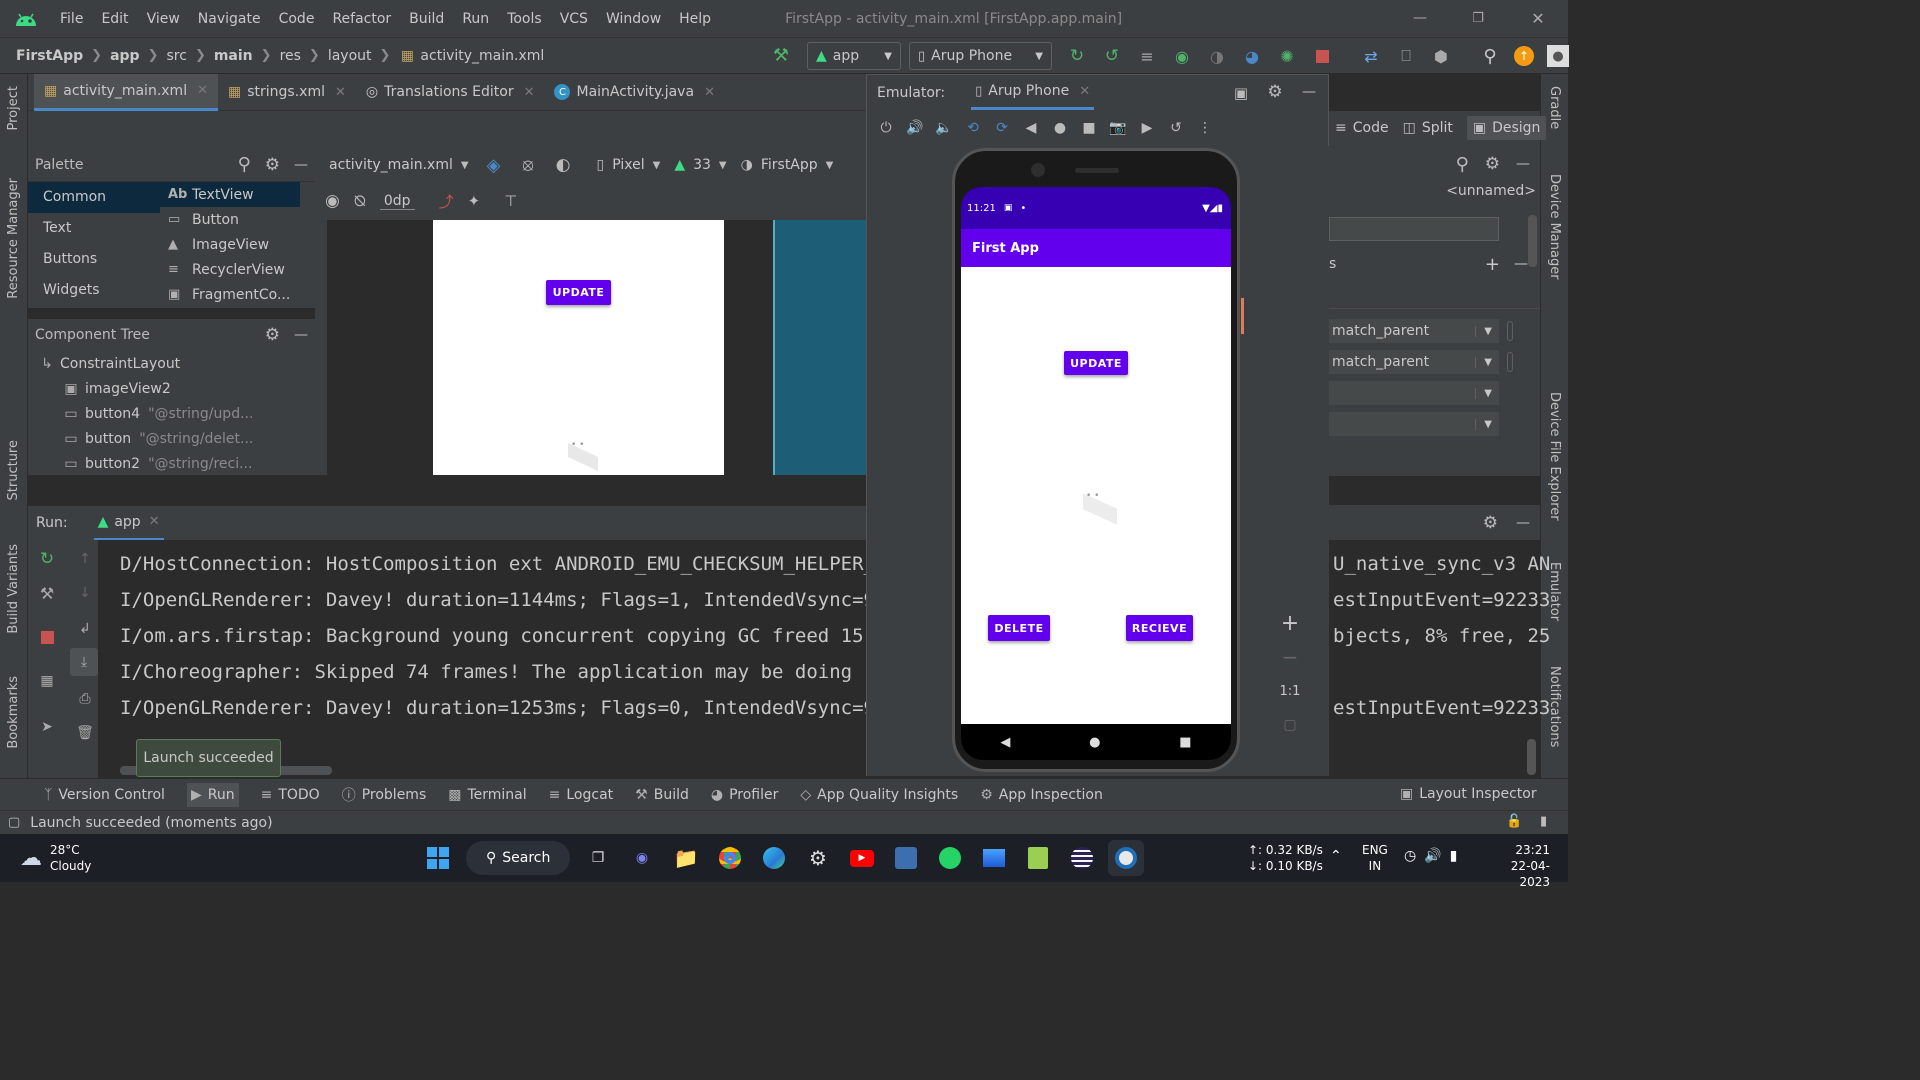  Describe the element at coordinates (1371, 56) in the screenshot. I see `sync-gradle-icon: ⇄` at that location.